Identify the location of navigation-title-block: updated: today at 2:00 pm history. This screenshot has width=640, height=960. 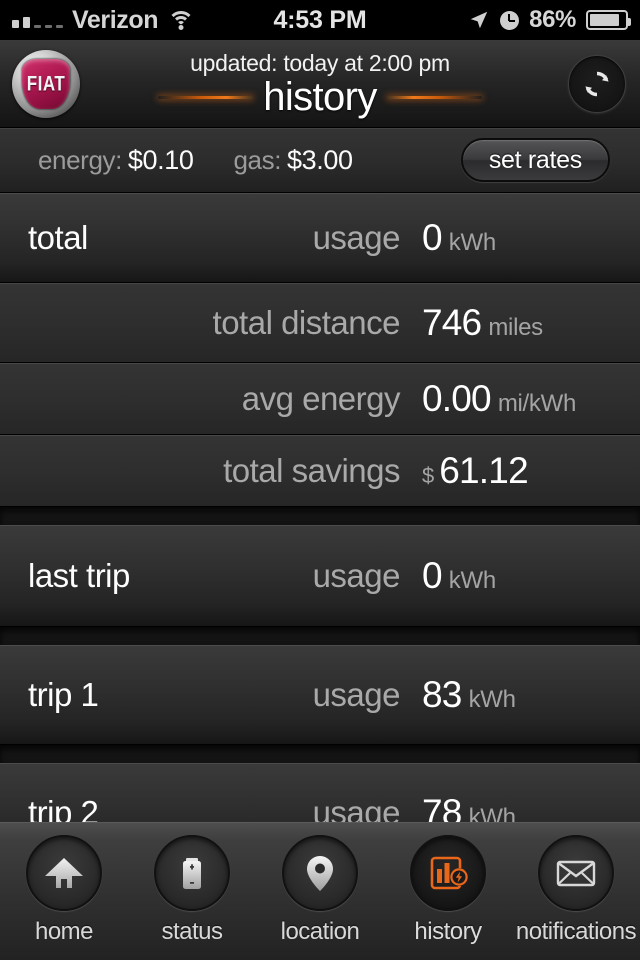
(320, 83).